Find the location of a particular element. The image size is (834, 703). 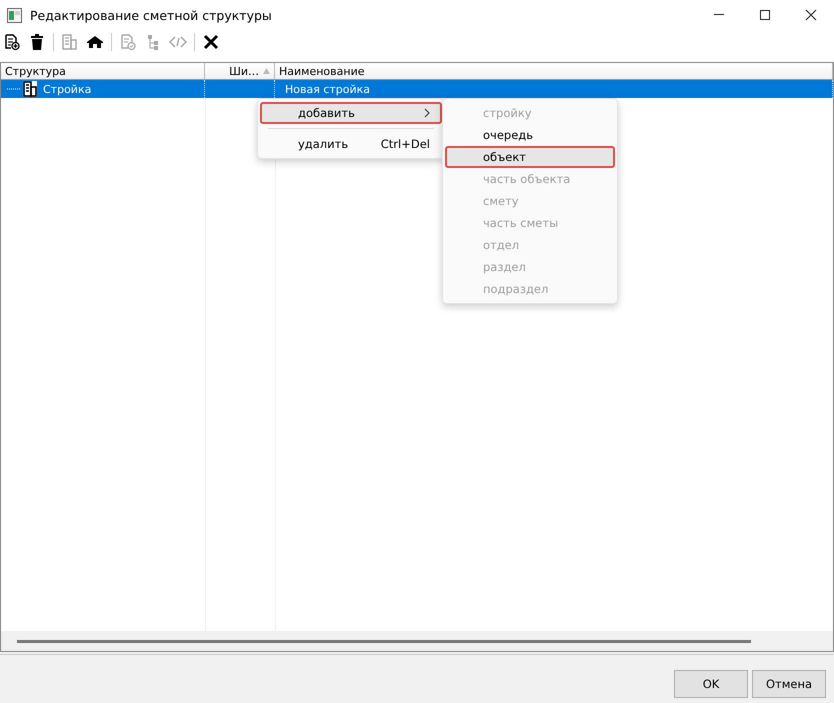

app-icon is located at coordinates (14, 15).